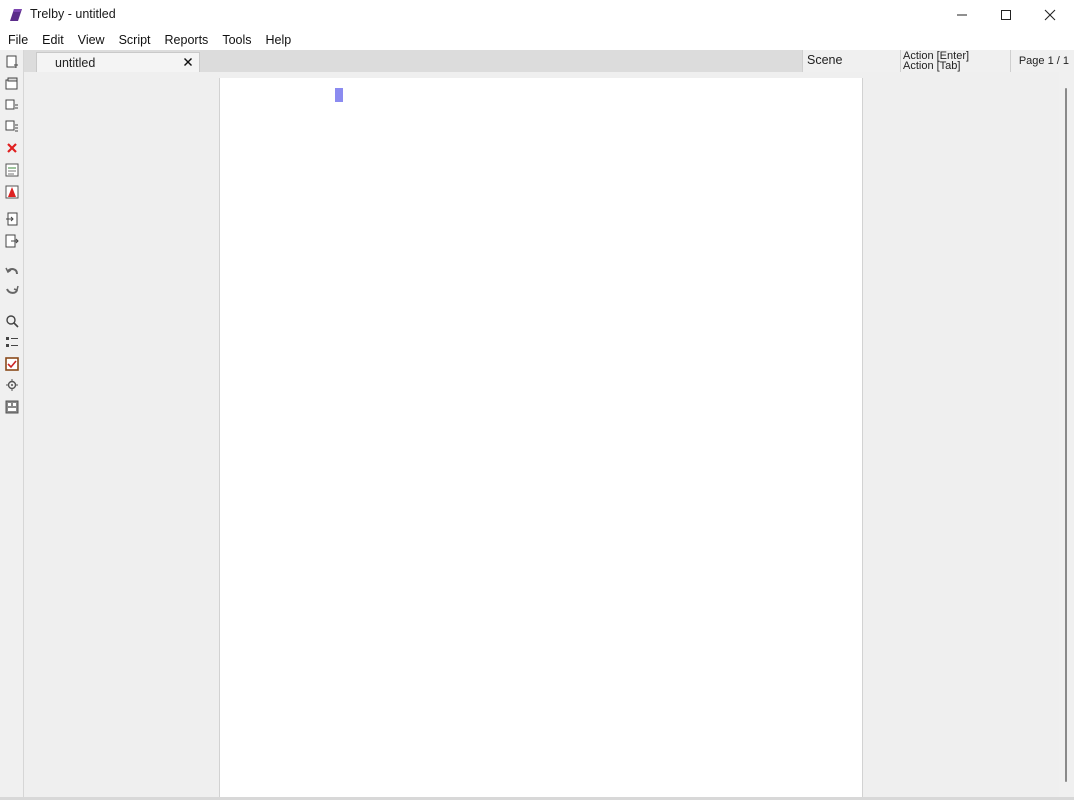 Image resolution: width=1074 pixels, height=800 pixels. I want to click on menu-help: Help, so click(279, 40).